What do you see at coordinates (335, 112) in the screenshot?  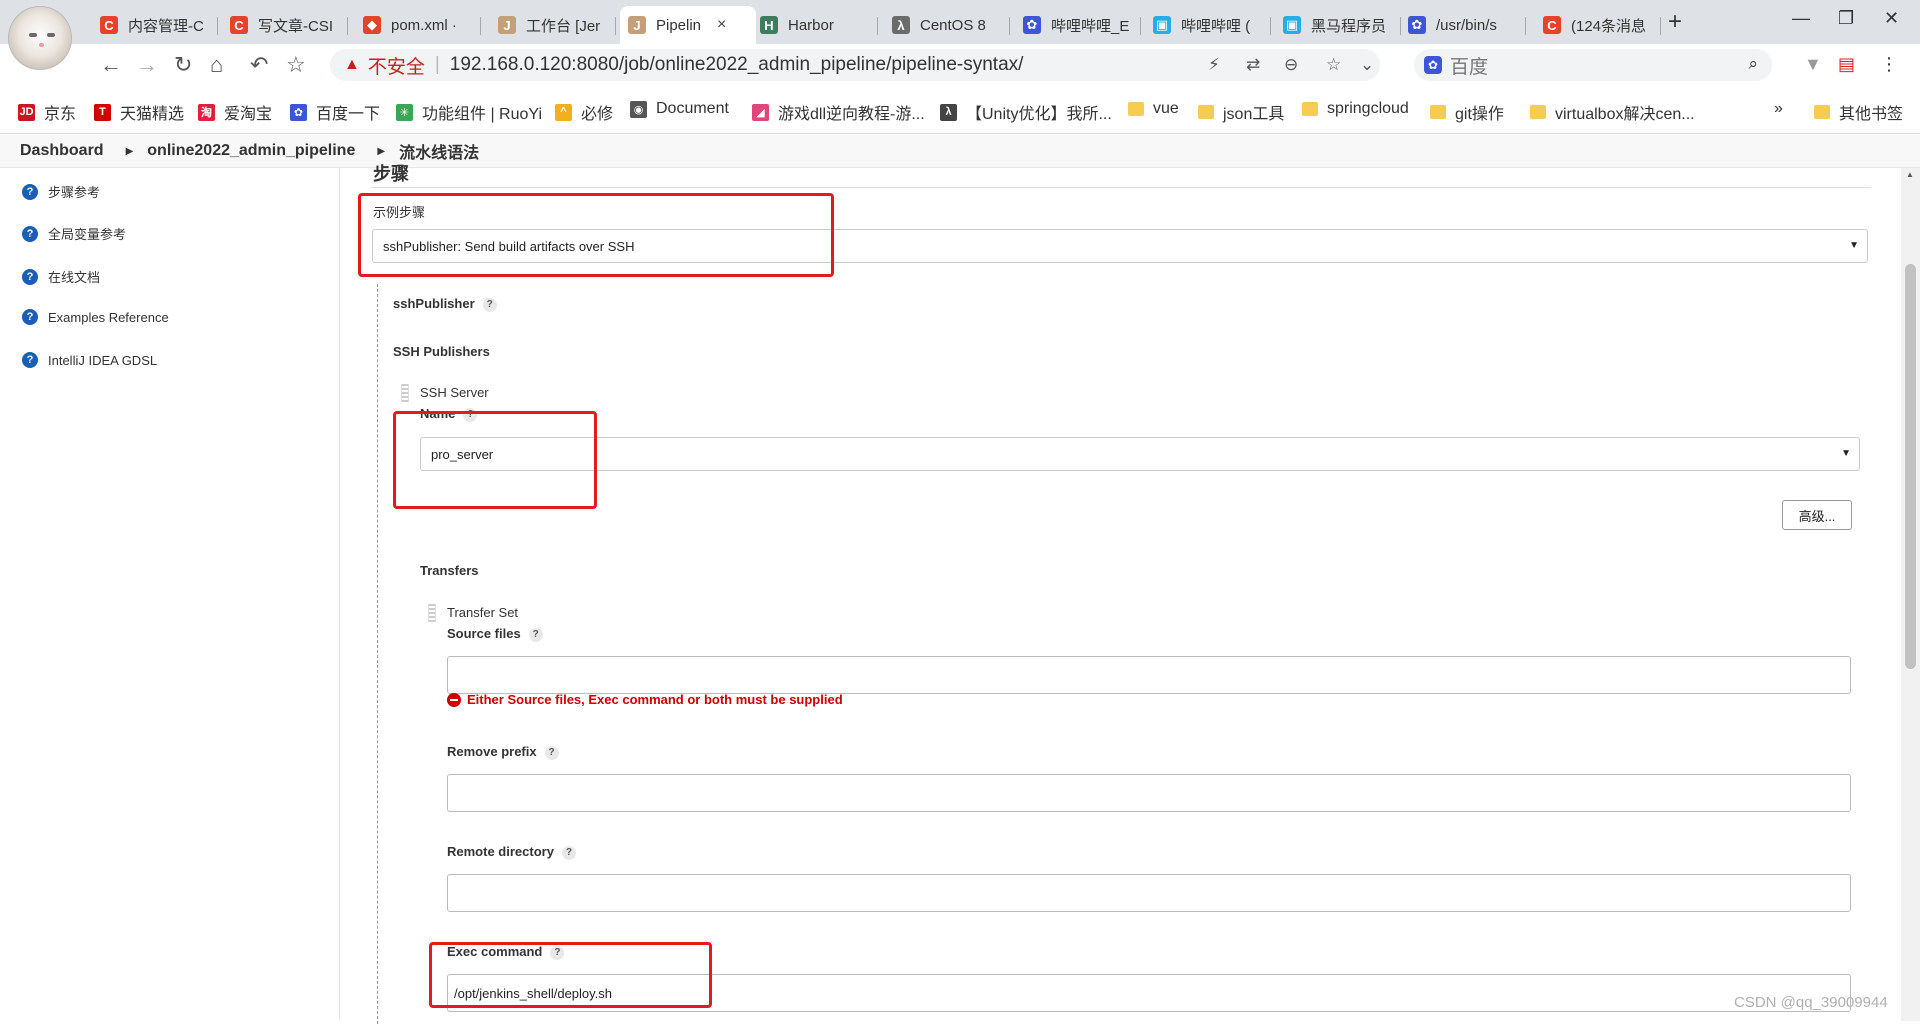 I see `bookmark-item: ✿ 百度一下` at bounding box center [335, 112].